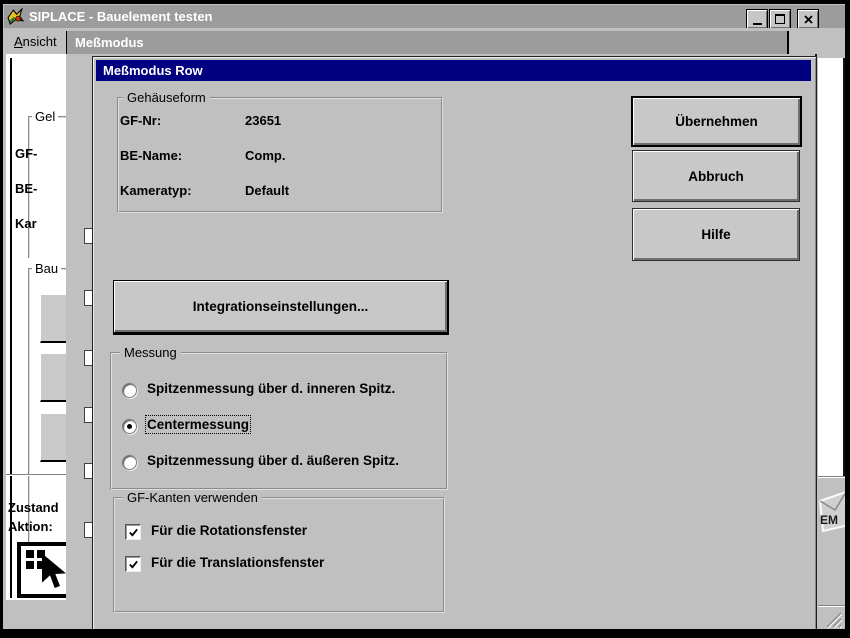 This screenshot has width=850, height=638. I want to click on hilfe-button: Hilfe, so click(716, 234).